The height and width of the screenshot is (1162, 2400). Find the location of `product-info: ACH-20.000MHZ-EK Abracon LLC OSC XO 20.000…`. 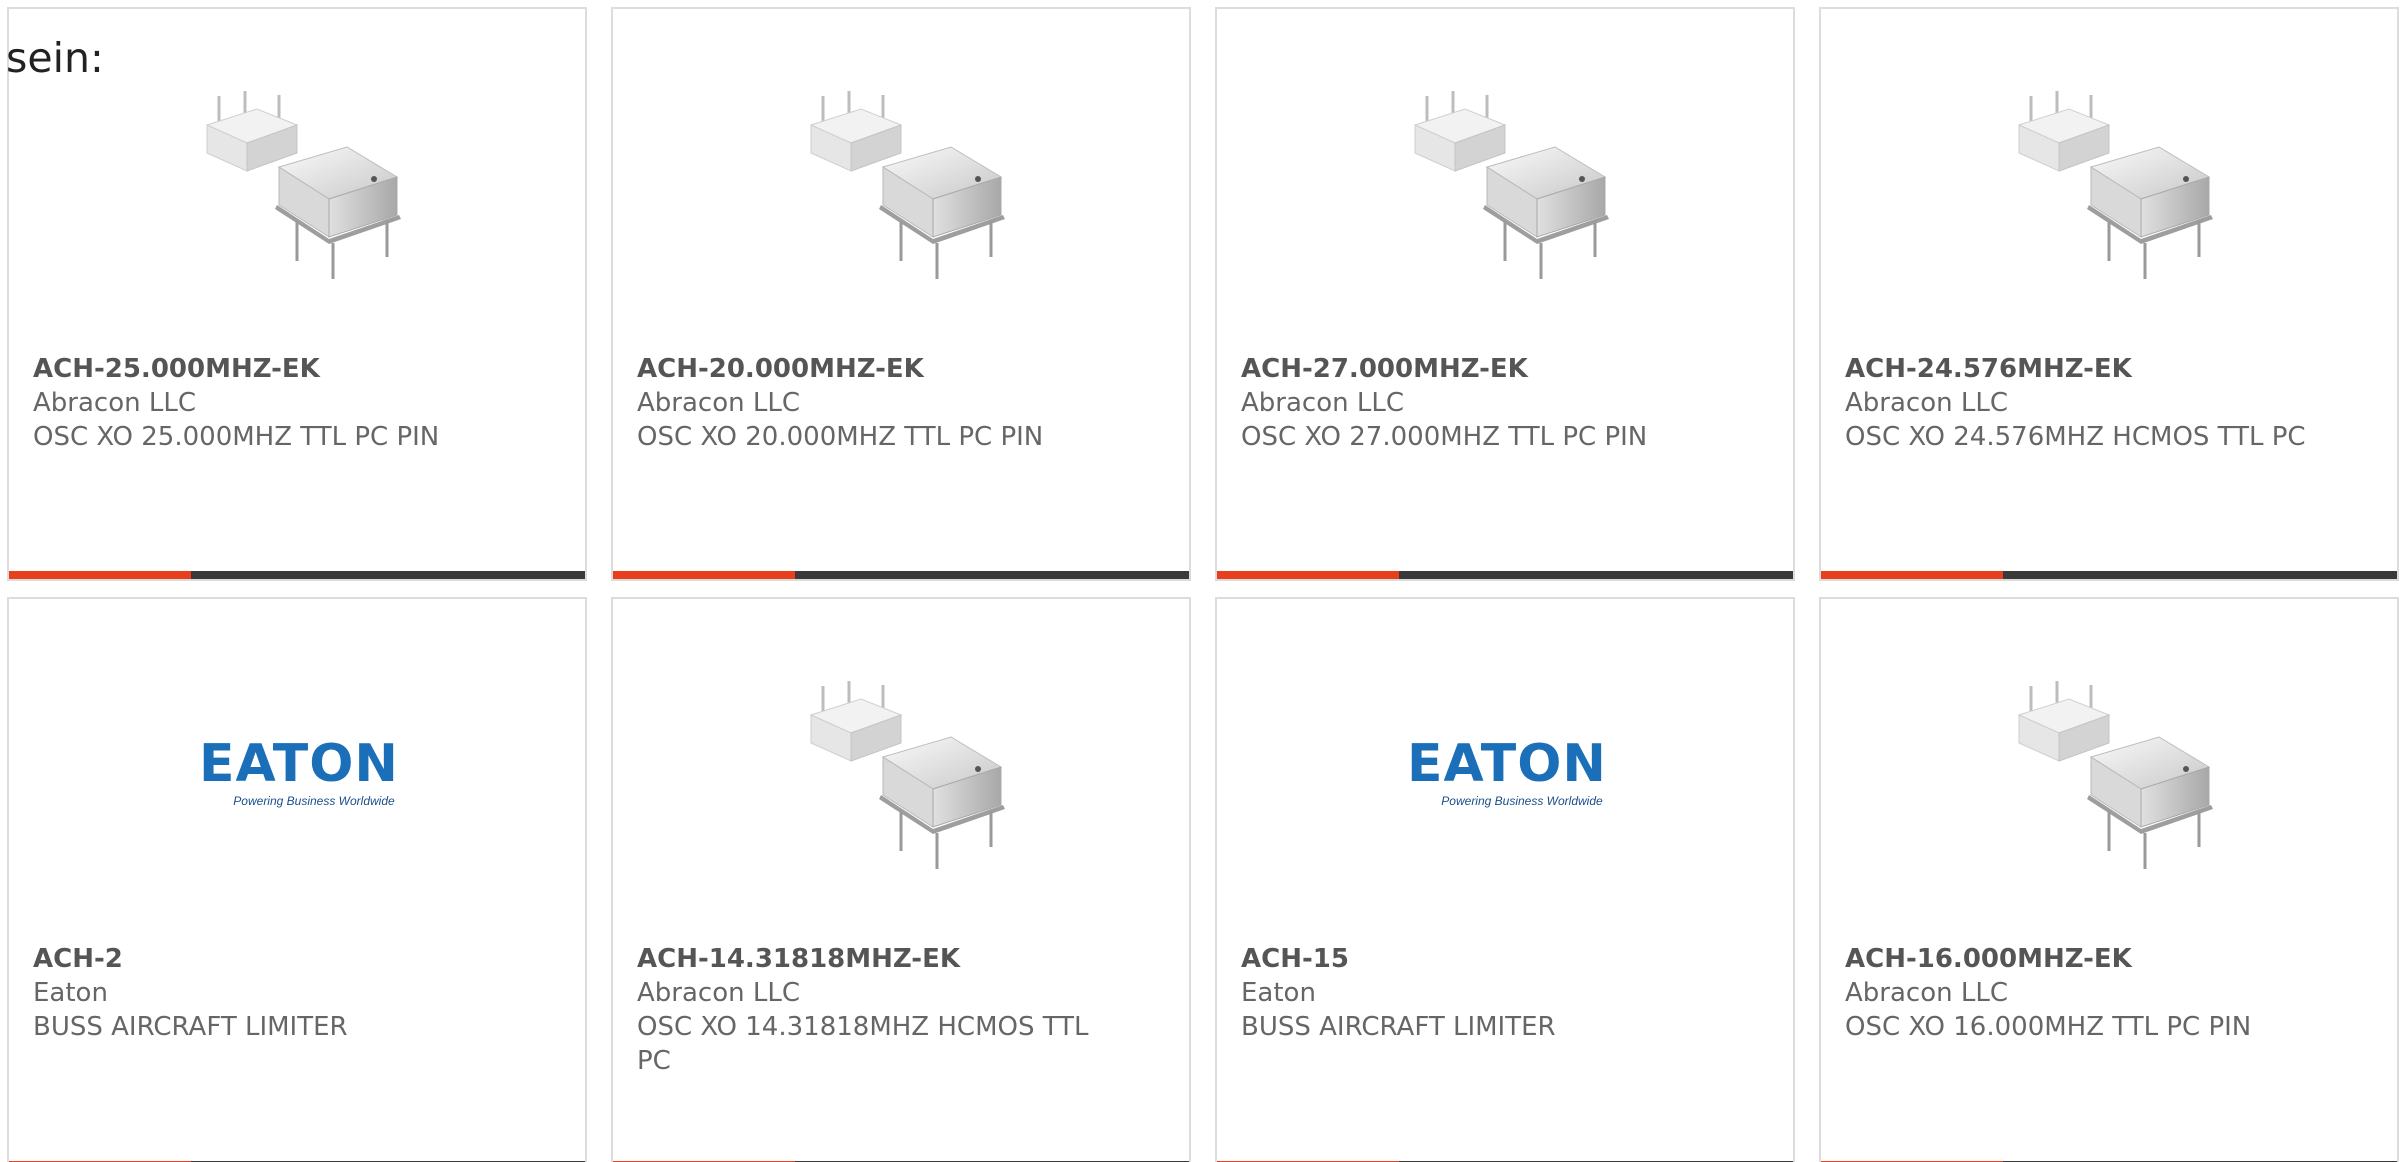

product-info: ACH-20.000MHZ-EK Abracon LLC OSC XO 20.000… is located at coordinates (872, 403).